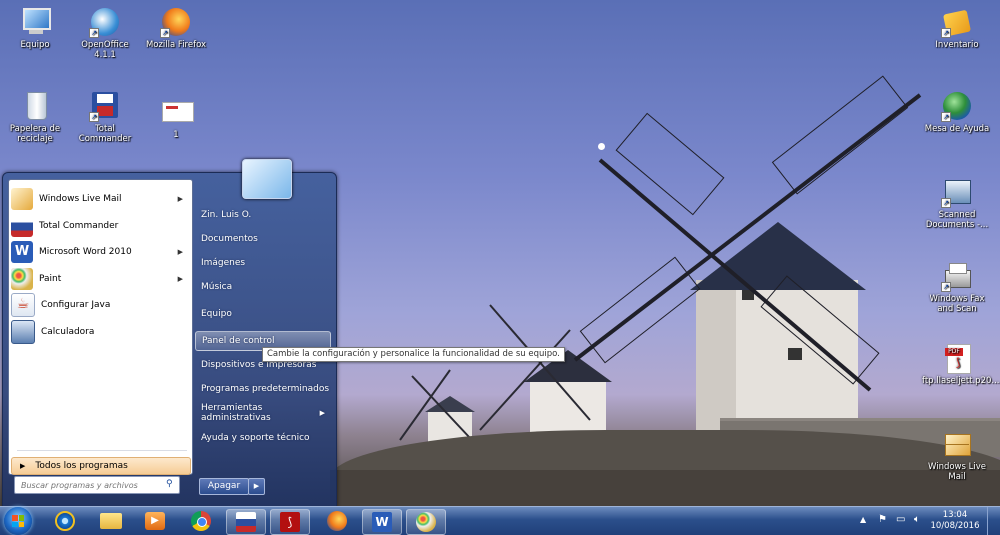  I want to click on desktop-icon-firefox: ↗ Mozilla Firefox, so click(176, 28).